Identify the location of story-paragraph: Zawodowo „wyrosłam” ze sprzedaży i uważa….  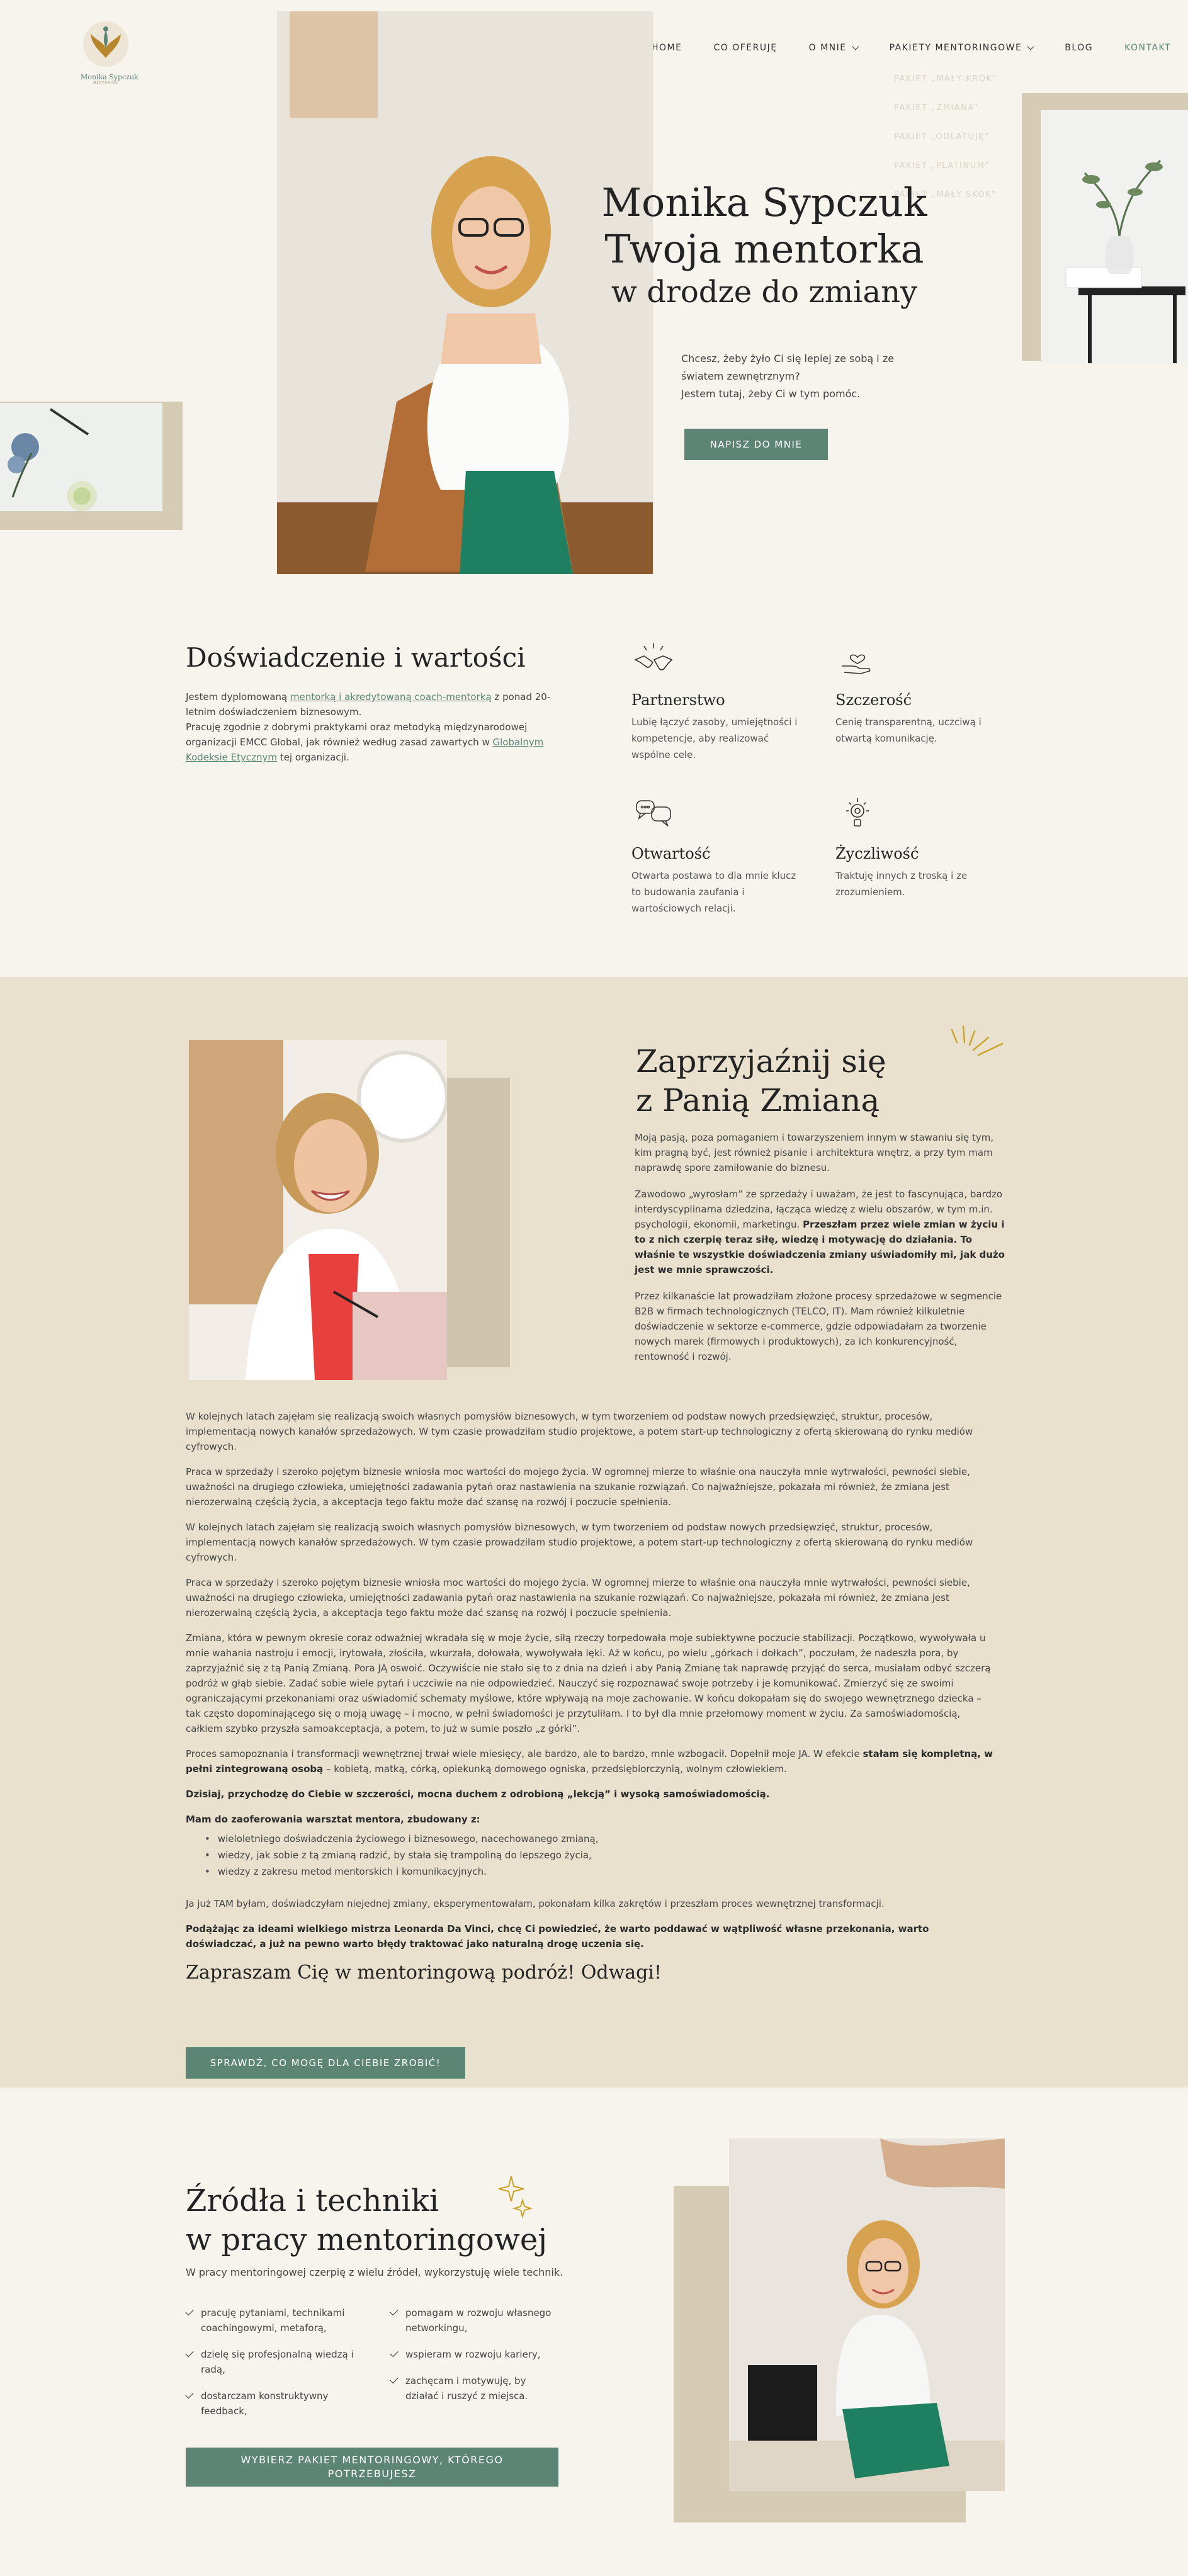
(821, 1232).